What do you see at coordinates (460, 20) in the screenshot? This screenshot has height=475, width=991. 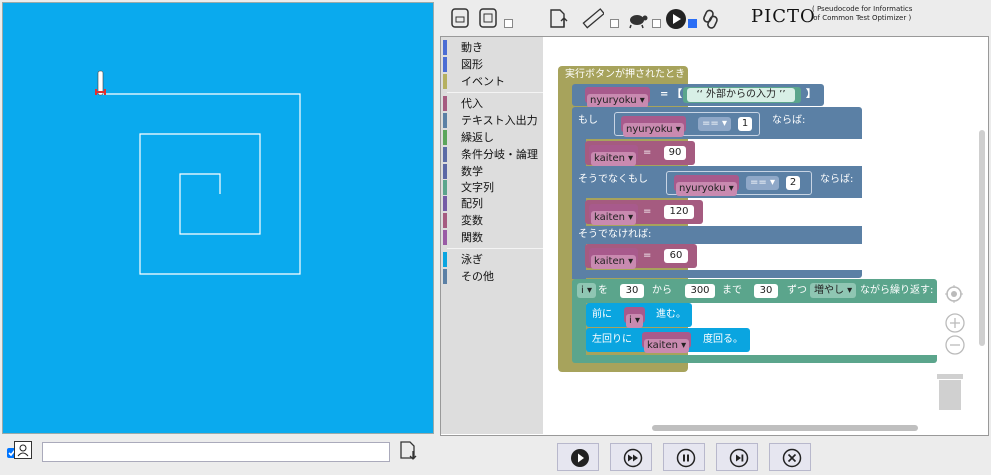 I see `save-icon` at bounding box center [460, 20].